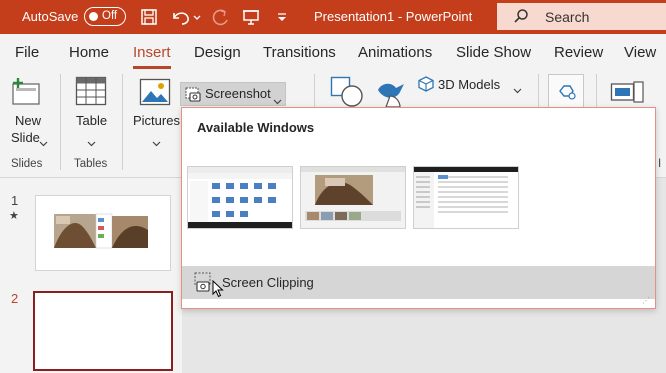 Image resolution: width=666 pixels, height=373 pixels. I want to click on shape-format-button, so click(566, 92).